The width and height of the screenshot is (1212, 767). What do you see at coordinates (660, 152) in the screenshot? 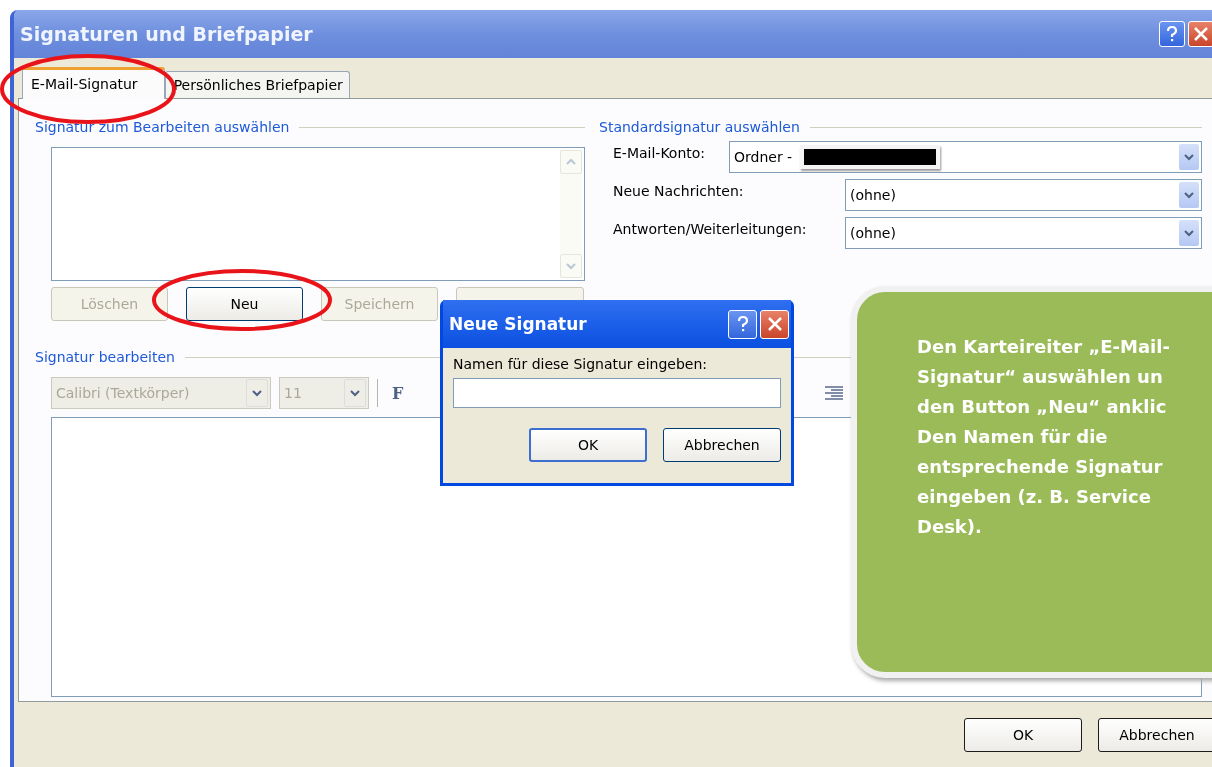
I see `field-label: E-Mail-Konto:` at bounding box center [660, 152].